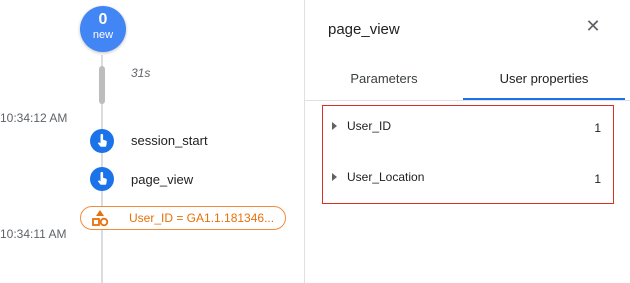 The width and height of the screenshot is (630, 283). I want to click on tab-user-properties: User properties, so click(544, 79).